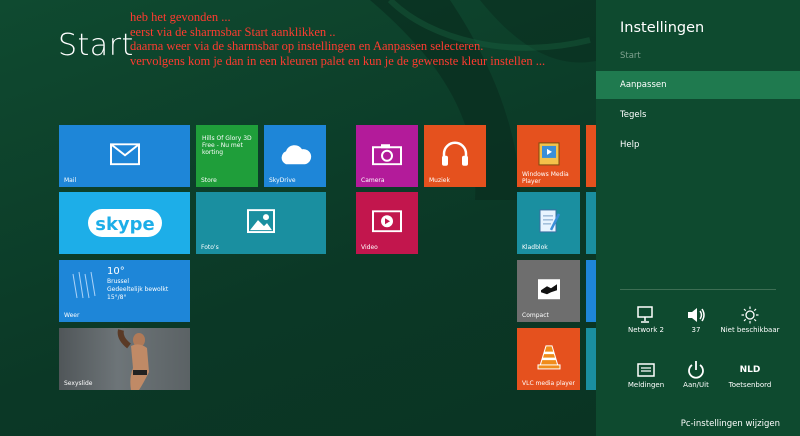 Image resolution: width=800 pixels, height=436 pixels. I want to click on tile-muziek: Muziek, so click(455, 156).